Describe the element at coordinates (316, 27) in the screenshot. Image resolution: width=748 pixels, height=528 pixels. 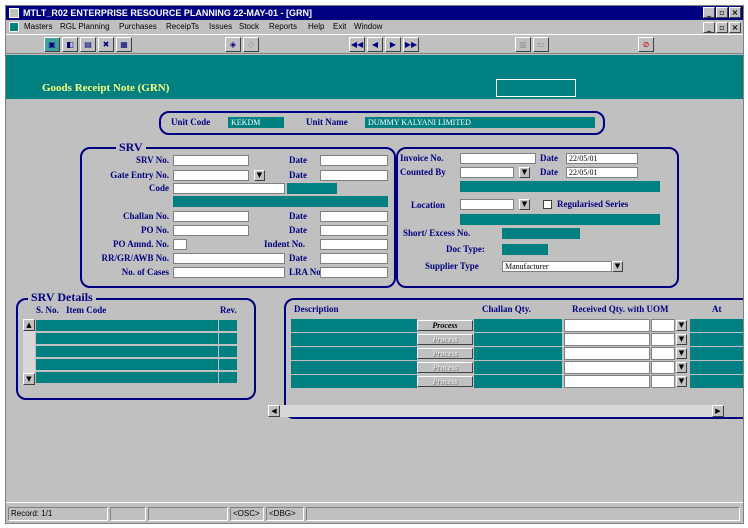
I see `menu-help: Help` at that location.